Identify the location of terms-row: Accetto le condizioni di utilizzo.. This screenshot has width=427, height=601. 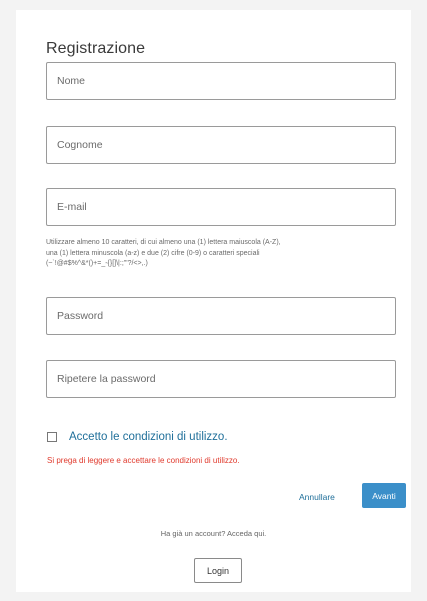
(137, 437).